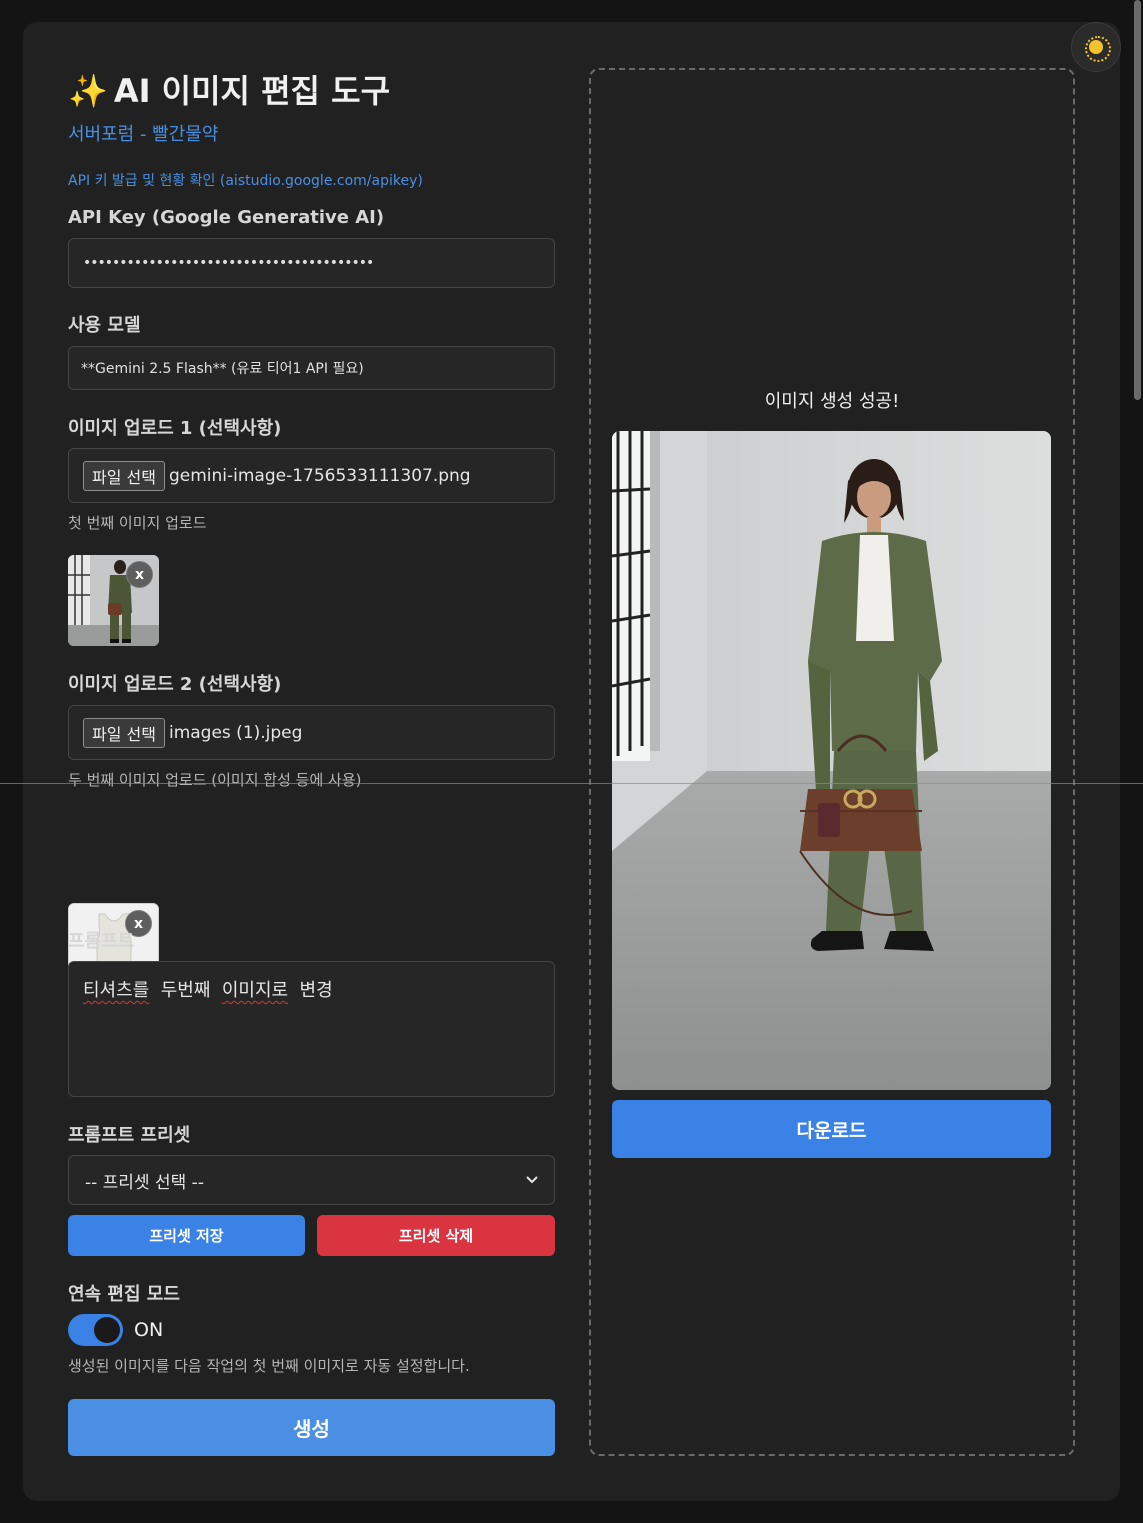  What do you see at coordinates (175, 428) in the screenshot?
I see `upload1-label: 이미지 업로드 1 (선택사항)` at bounding box center [175, 428].